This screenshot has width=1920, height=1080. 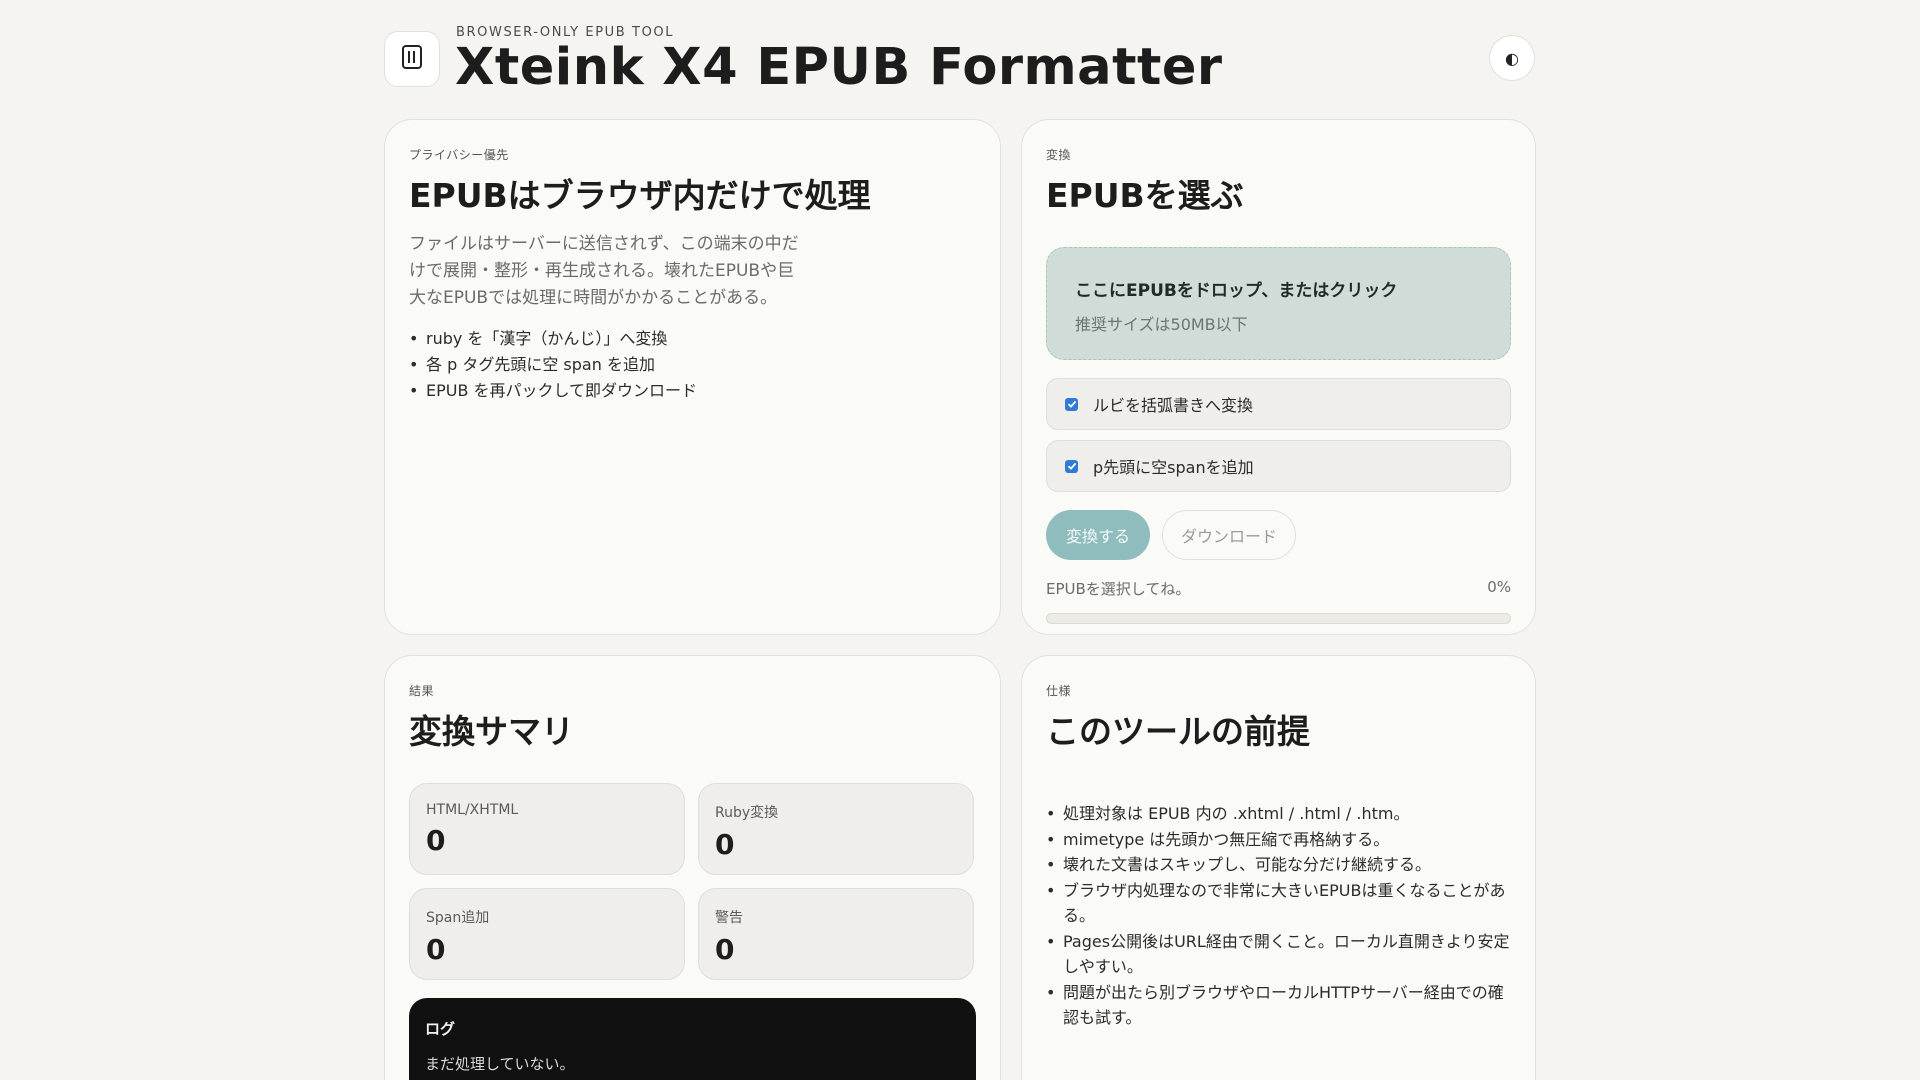 What do you see at coordinates (547, 829) in the screenshot?
I see `stat-html-count: HTML/XHTML 0` at bounding box center [547, 829].